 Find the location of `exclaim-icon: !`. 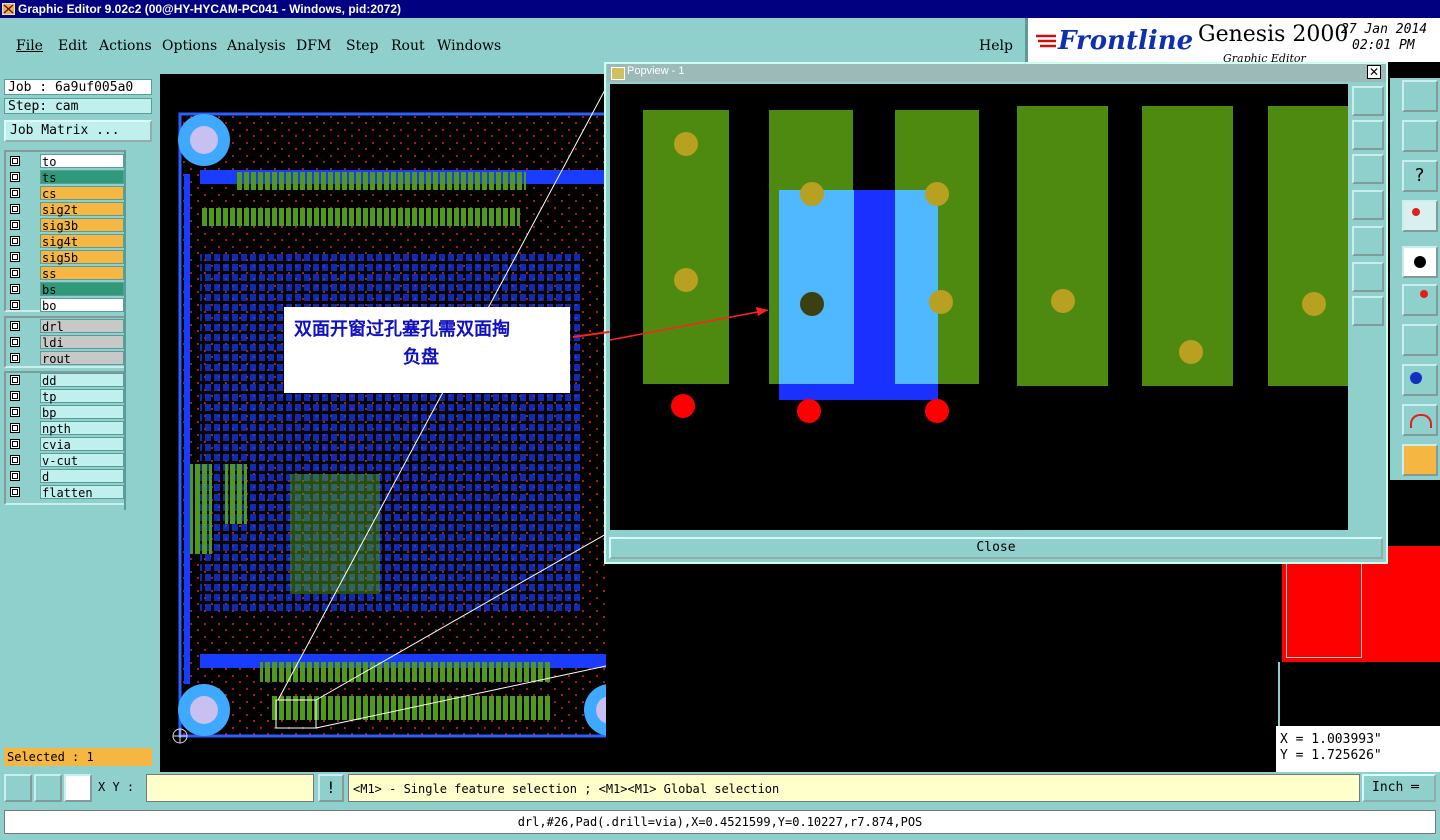

exclaim-icon: ! is located at coordinates (331, 788).